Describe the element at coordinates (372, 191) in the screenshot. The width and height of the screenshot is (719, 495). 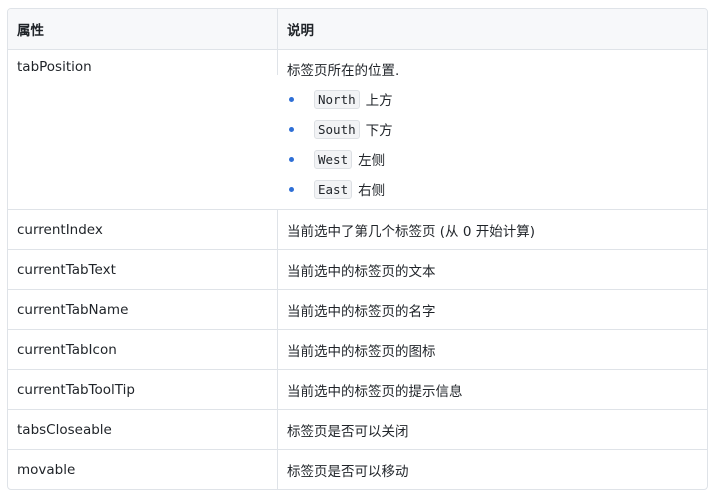
I see `option-text: 右侧` at that location.